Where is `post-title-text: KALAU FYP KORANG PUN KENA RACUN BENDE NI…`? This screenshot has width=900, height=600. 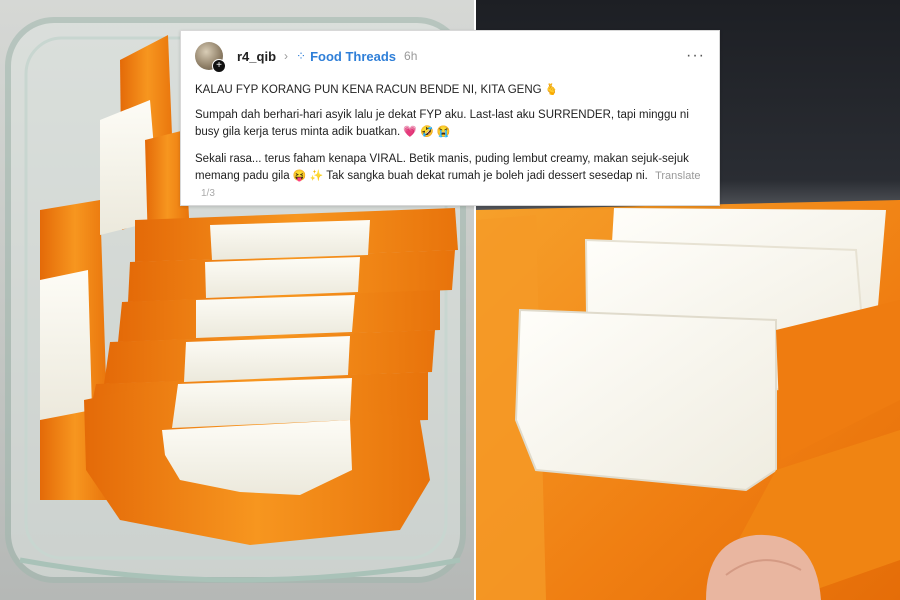 post-title-text: KALAU FYP KORANG PUN KENA RACUN BENDE NI… is located at coordinates (368, 90).